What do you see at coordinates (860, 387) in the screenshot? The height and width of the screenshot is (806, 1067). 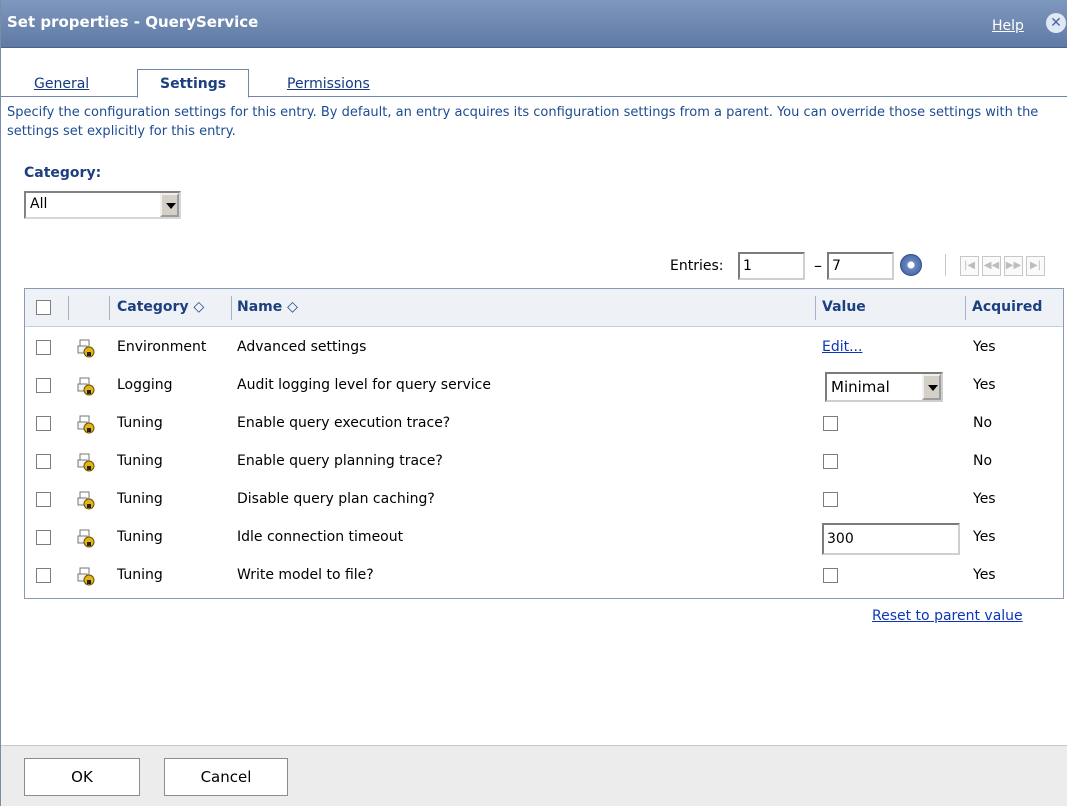 I see `logging-level-value: Minimal` at bounding box center [860, 387].